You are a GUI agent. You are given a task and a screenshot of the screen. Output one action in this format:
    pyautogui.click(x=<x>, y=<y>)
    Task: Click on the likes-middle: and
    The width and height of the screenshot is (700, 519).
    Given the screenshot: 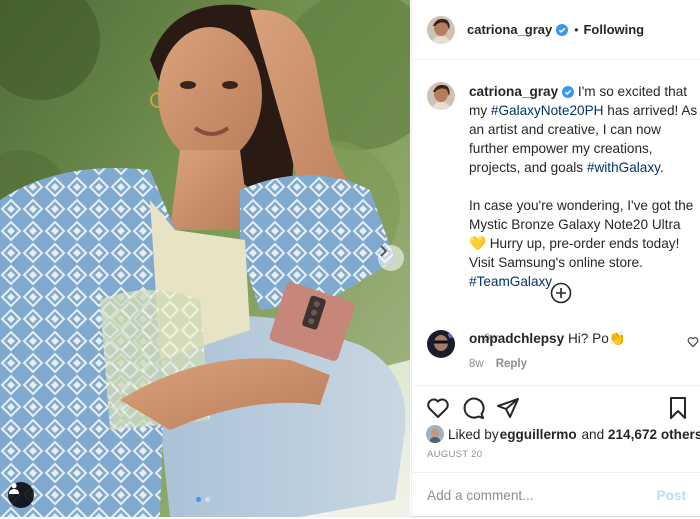 What is the action you would take?
    pyautogui.click(x=592, y=434)
    